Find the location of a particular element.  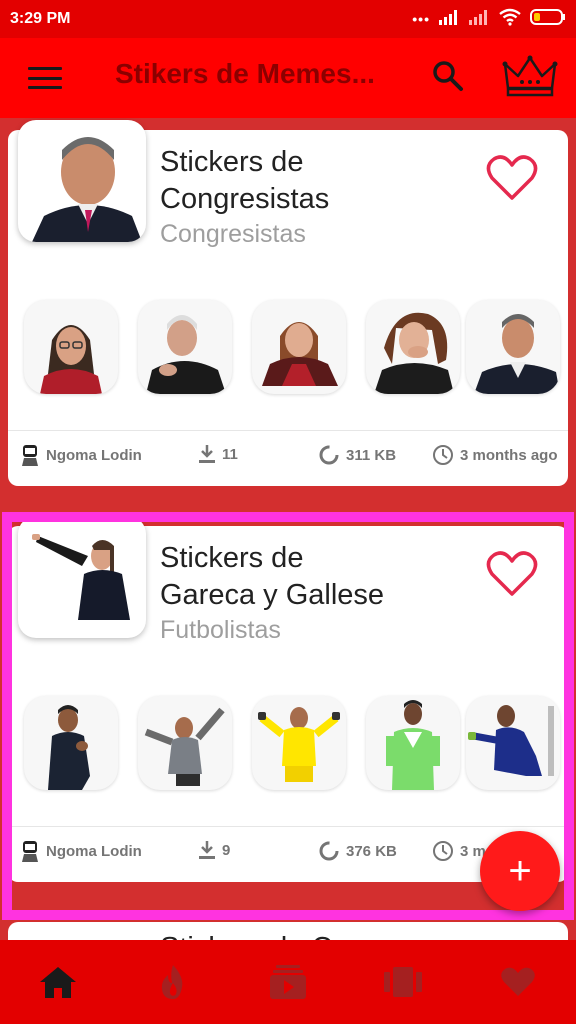

pack-size-value: 311 KB is located at coordinates (371, 455).